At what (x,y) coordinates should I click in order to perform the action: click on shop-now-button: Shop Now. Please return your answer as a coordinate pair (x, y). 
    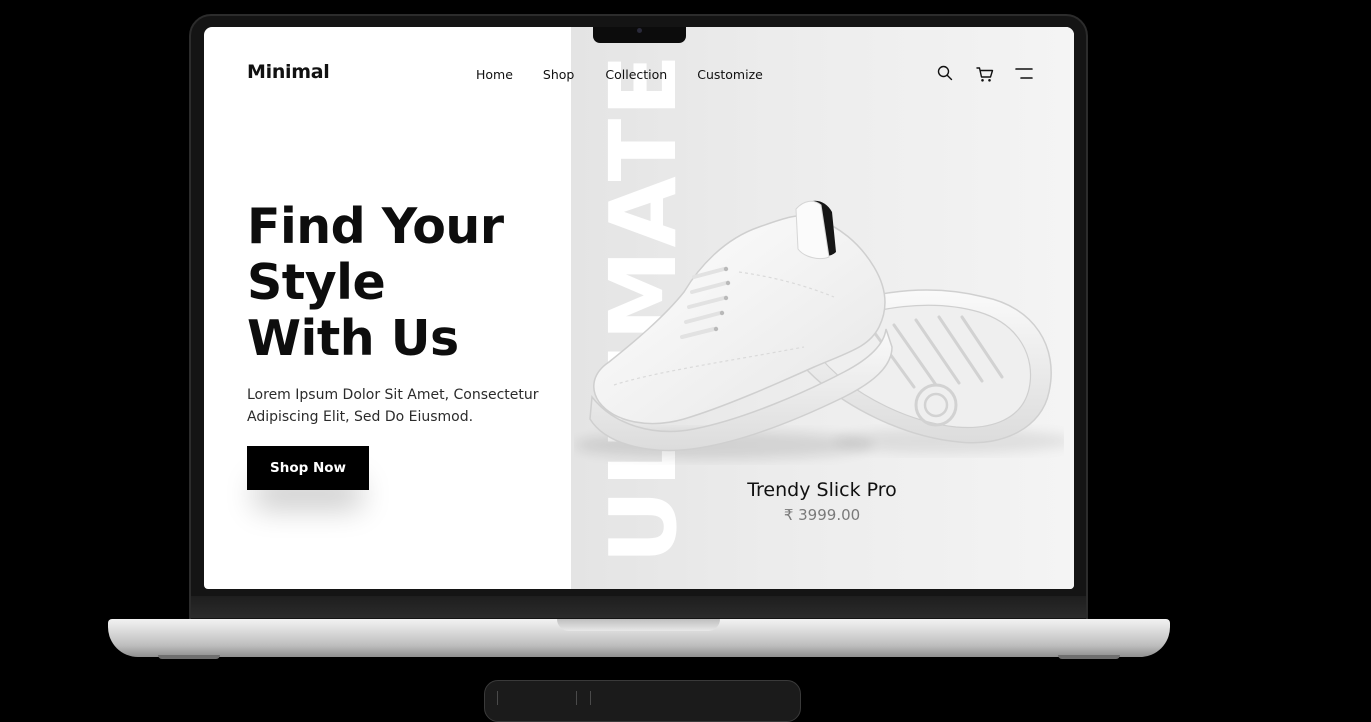
    Looking at the image, I should click on (308, 468).